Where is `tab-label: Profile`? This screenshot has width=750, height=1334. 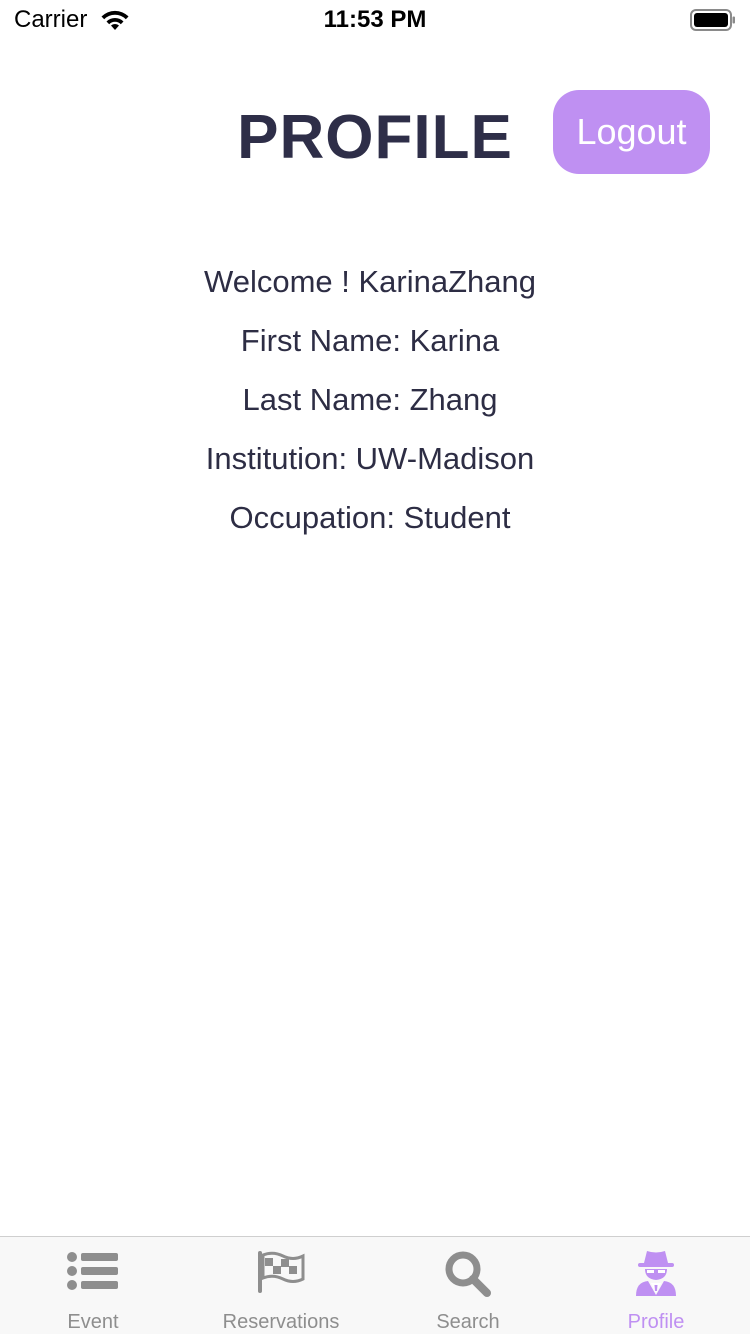
tab-label: Profile is located at coordinates (656, 1322).